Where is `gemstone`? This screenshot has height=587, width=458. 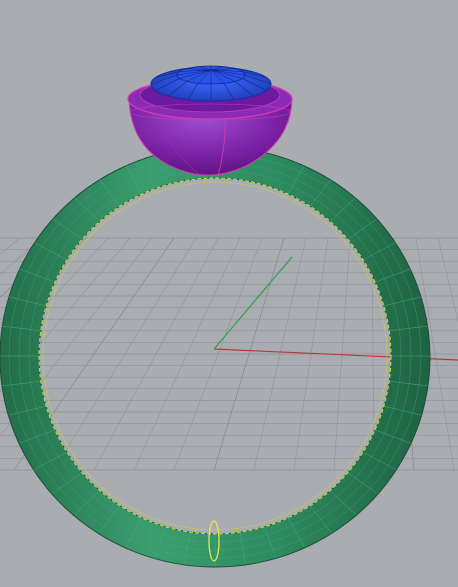
gemstone is located at coordinates (211, 83).